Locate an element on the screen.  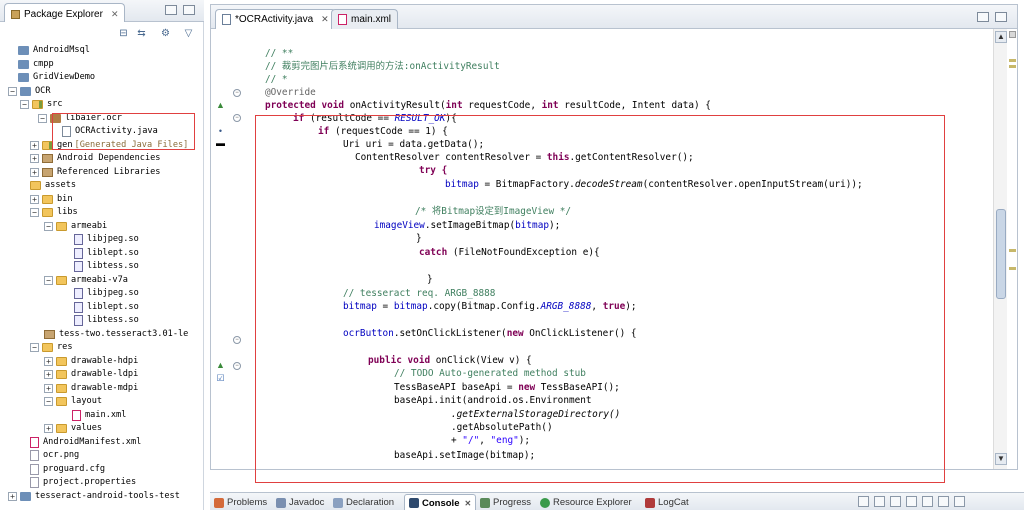
tree-item: main.xml is located at coordinates (99, 415).